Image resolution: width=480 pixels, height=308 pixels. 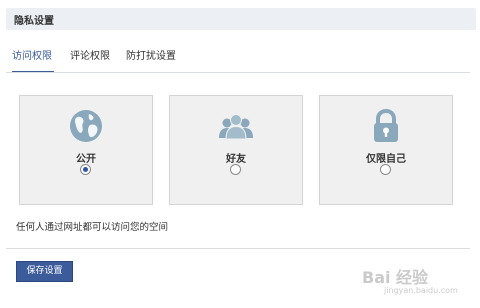 What do you see at coordinates (238, 248) in the screenshot?
I see `footer-divider` at bounding box center [238, 248].